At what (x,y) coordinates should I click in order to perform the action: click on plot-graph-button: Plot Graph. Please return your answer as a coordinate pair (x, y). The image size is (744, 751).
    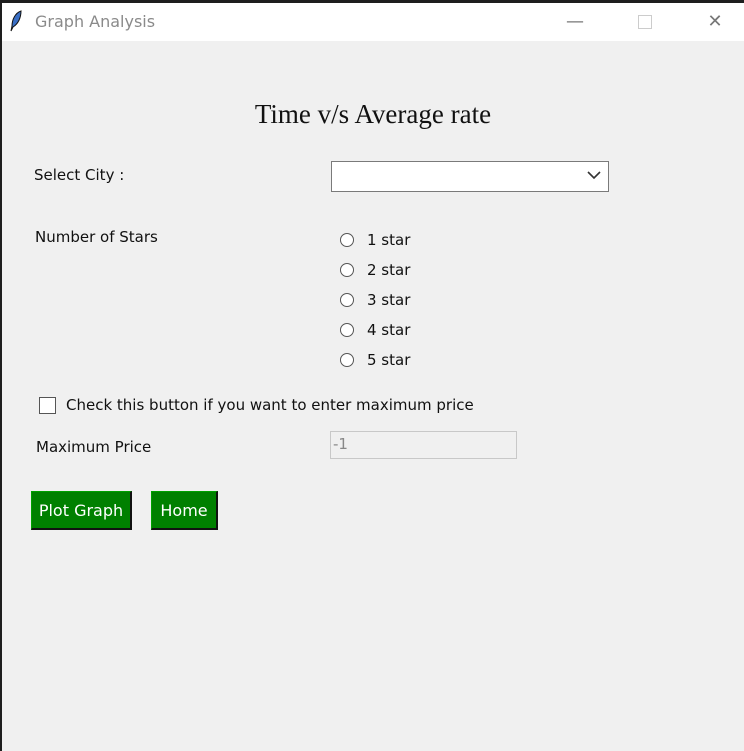
    Looking at the image, I should click on (81, 510).